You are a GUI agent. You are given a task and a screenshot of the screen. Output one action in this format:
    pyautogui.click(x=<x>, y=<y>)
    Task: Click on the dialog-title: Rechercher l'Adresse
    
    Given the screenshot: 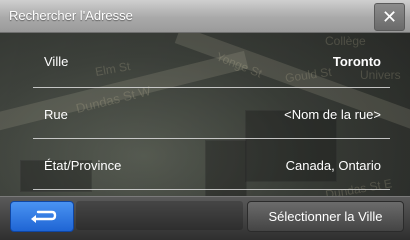 What is the action you would take?
    pyautogui.click(x=71, y=15)
    